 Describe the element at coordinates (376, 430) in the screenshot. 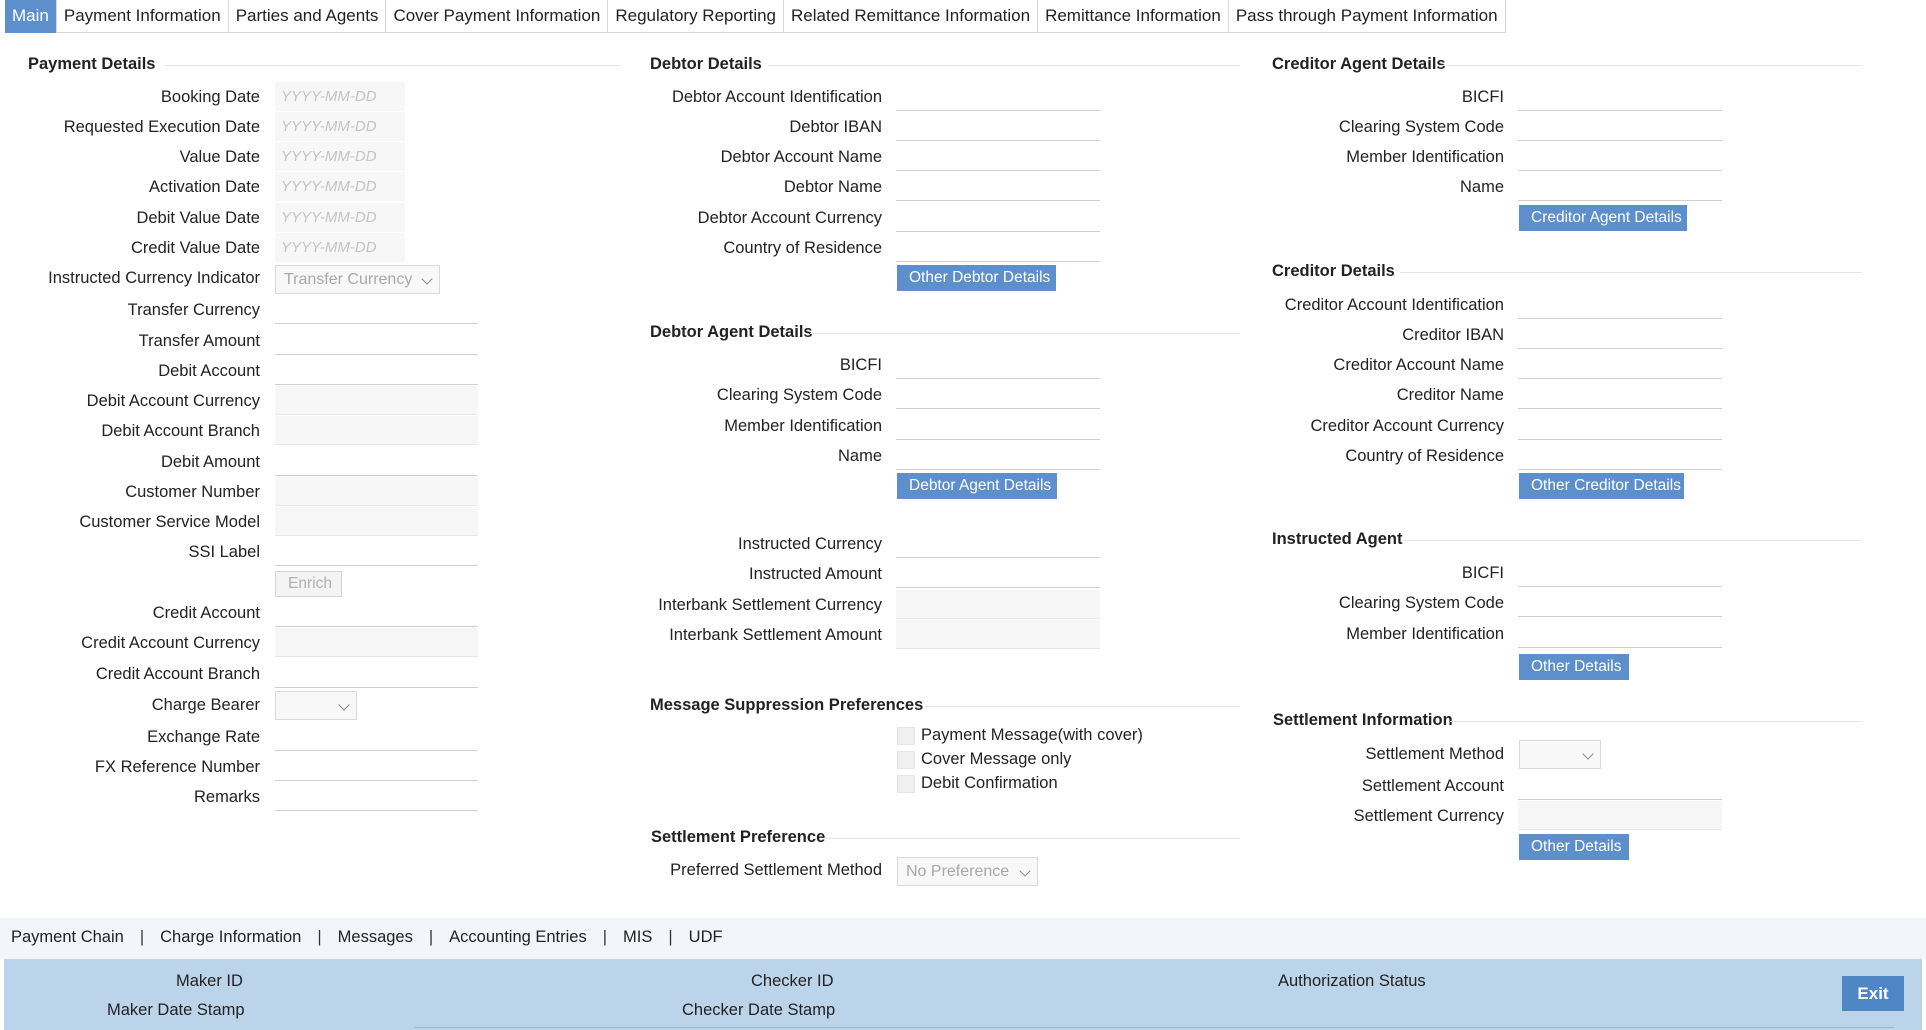

I see `debit-account-branch-input` at that location.